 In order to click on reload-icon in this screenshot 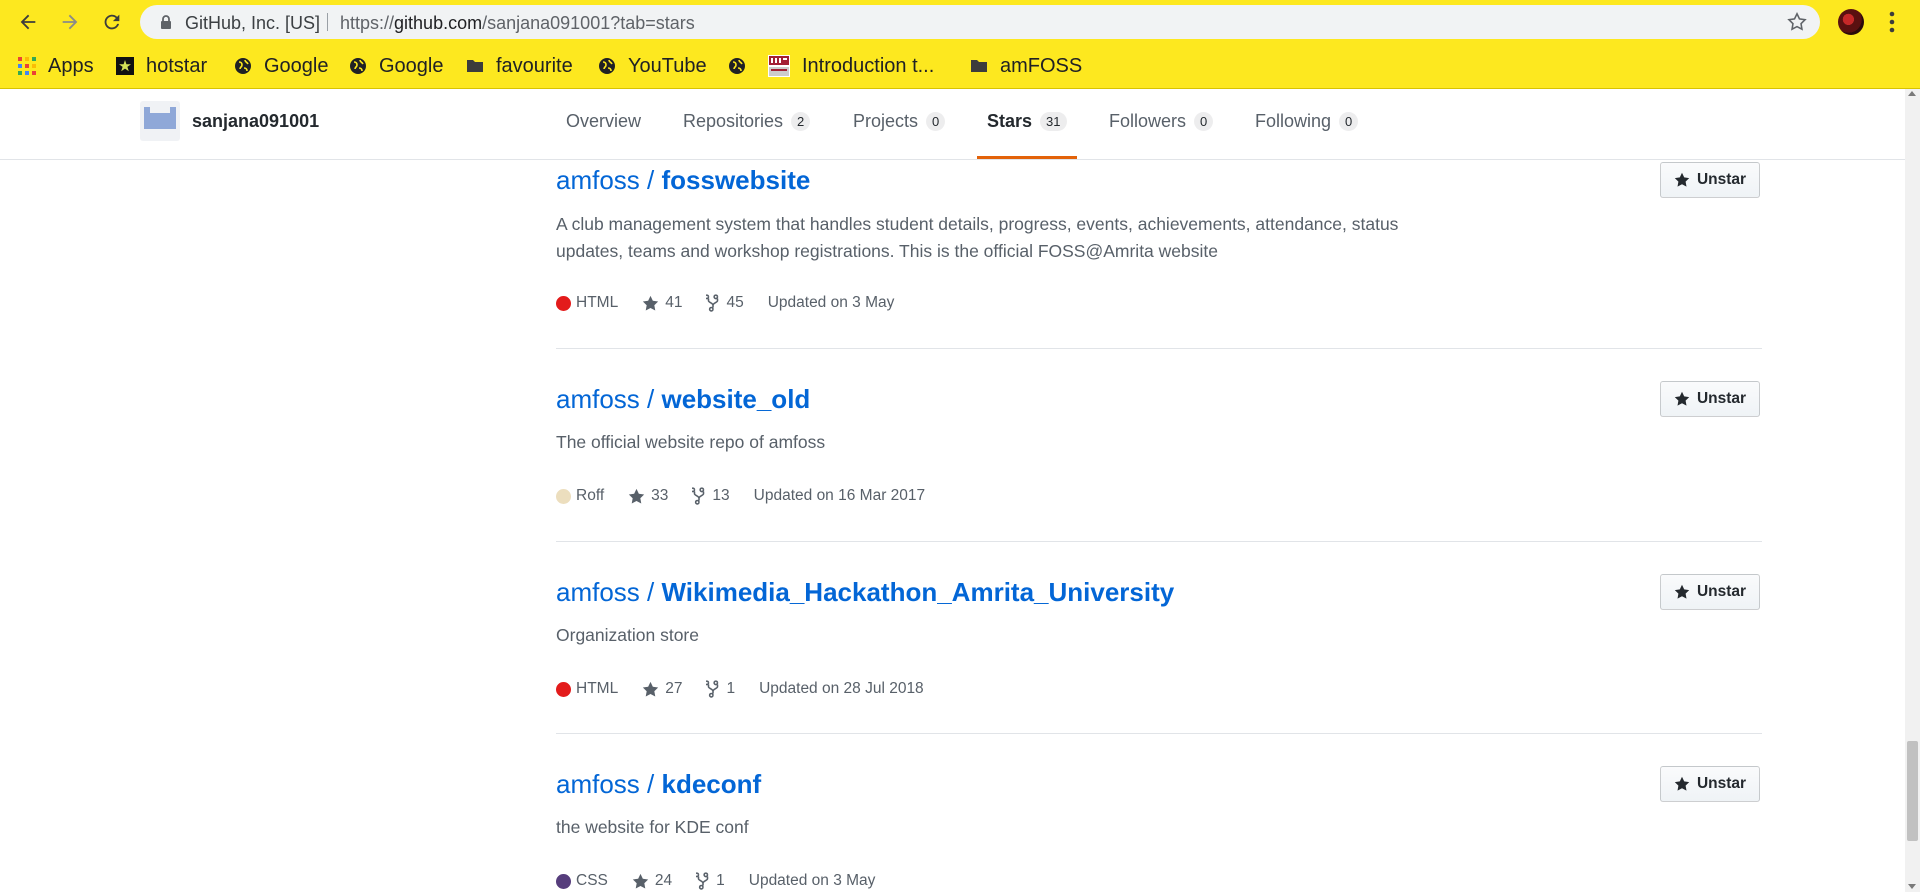, I will do `click(112, 22)`.